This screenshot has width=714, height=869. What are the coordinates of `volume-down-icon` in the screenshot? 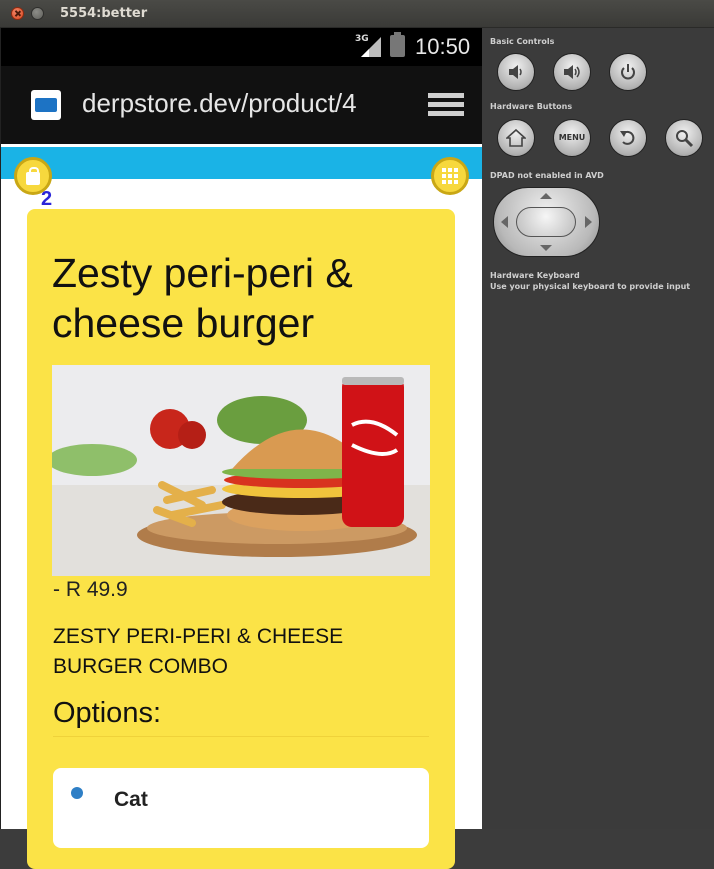 It's located at (515, 72).